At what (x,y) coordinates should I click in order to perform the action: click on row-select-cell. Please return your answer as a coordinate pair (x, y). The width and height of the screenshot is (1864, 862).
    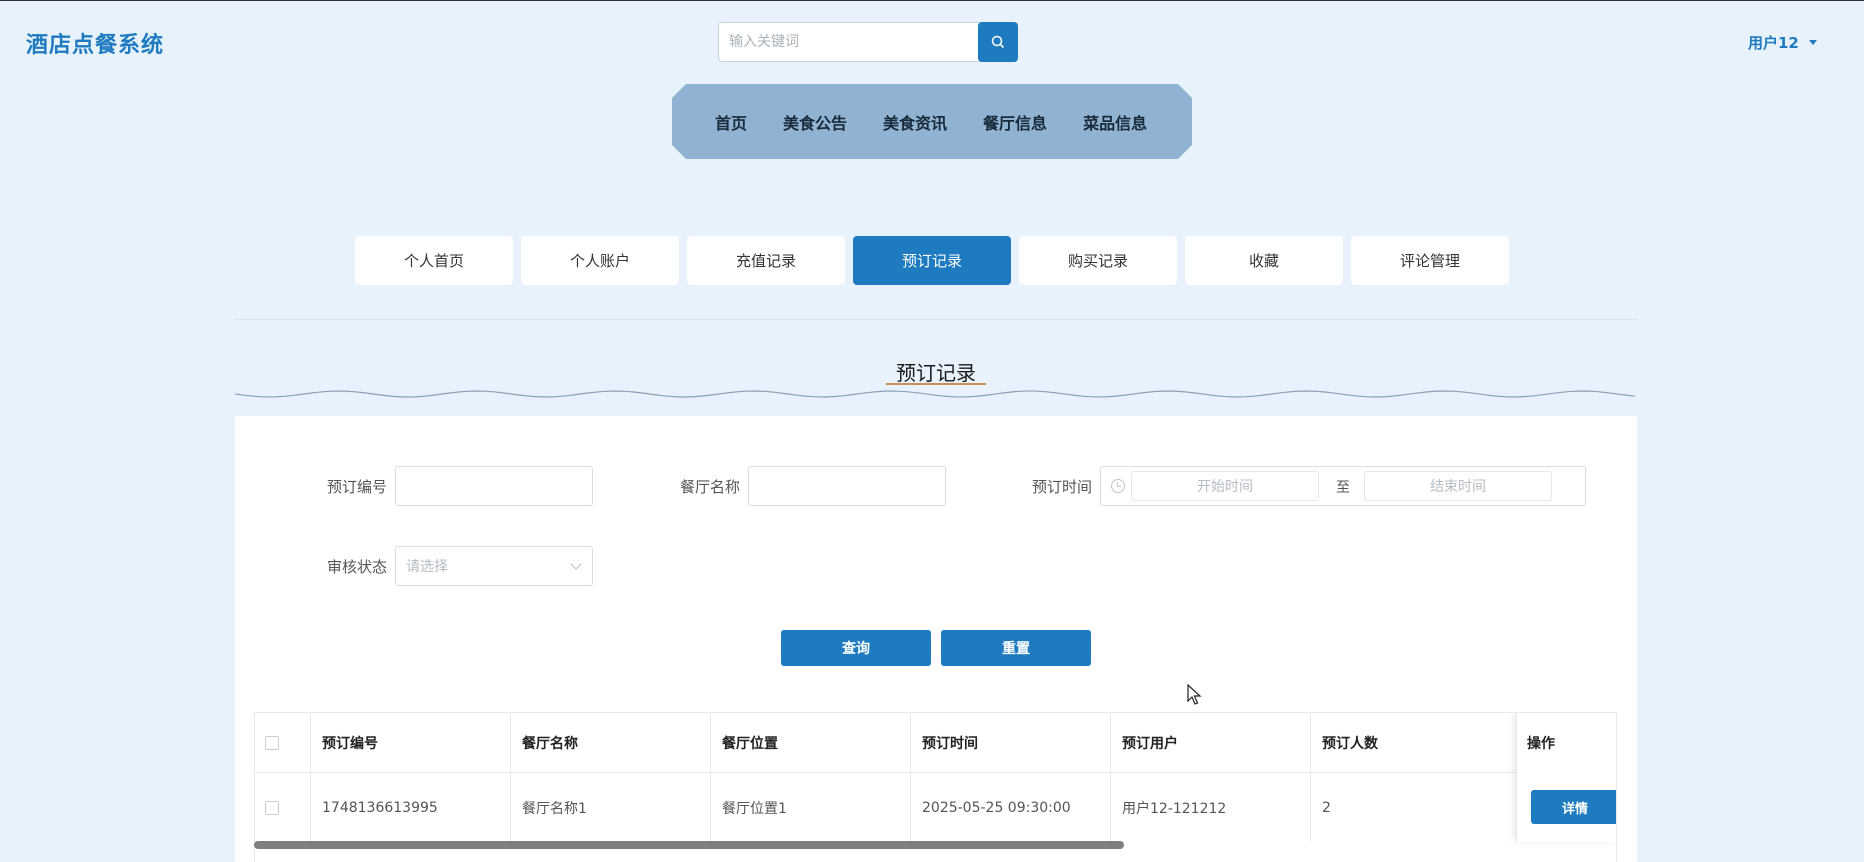
    Looking at the image, I should click on (283, 808).